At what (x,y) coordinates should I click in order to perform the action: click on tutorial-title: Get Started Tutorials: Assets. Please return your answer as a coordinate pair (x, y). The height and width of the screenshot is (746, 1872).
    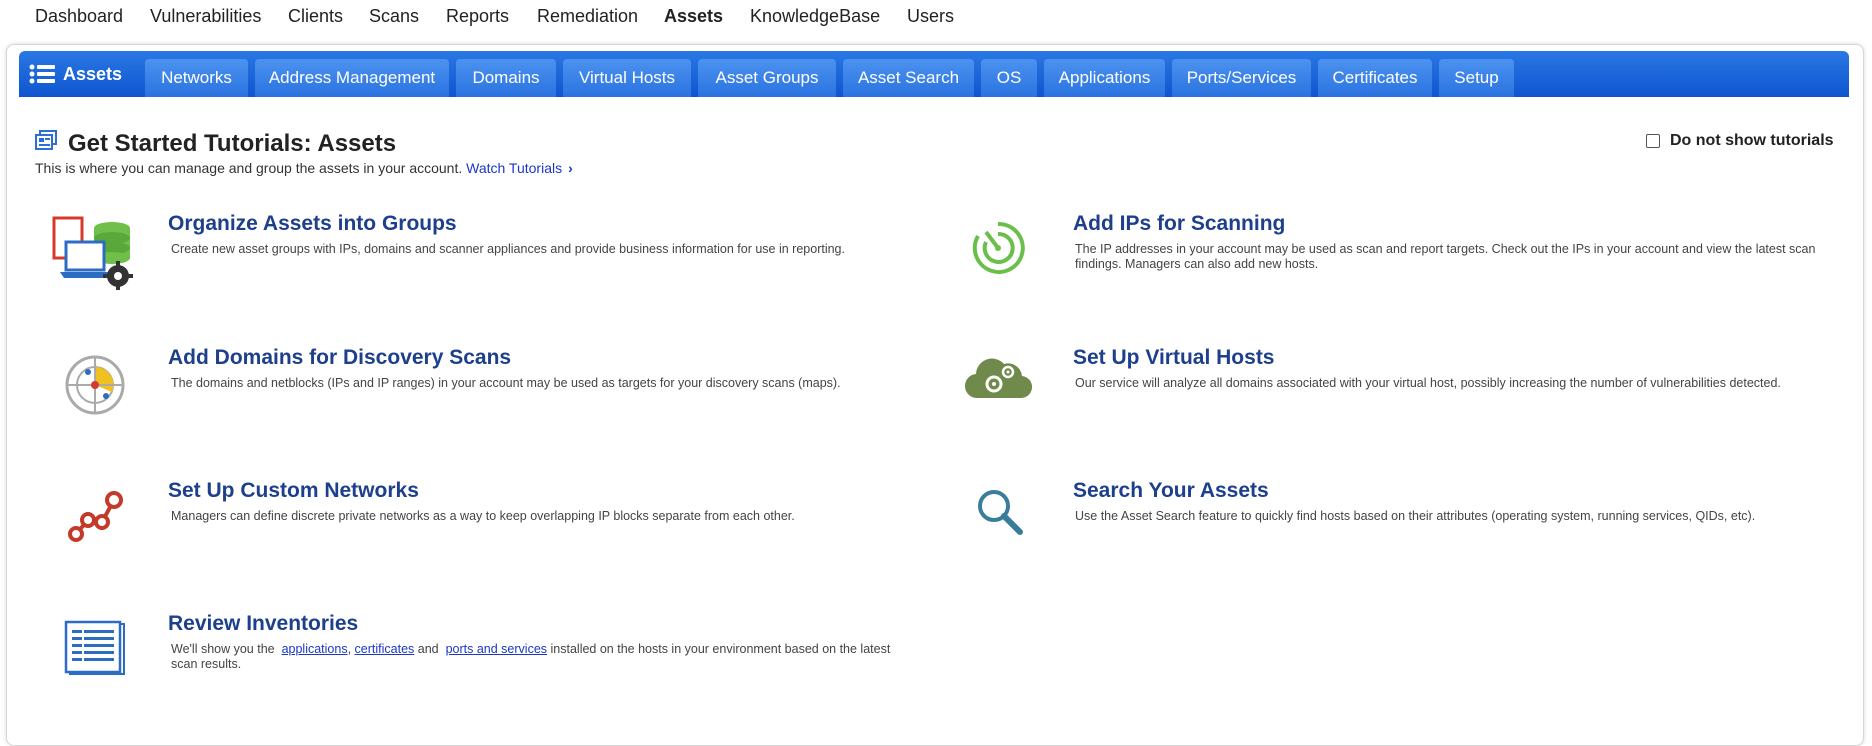
    Looking at the image, I should click on (232, 143).